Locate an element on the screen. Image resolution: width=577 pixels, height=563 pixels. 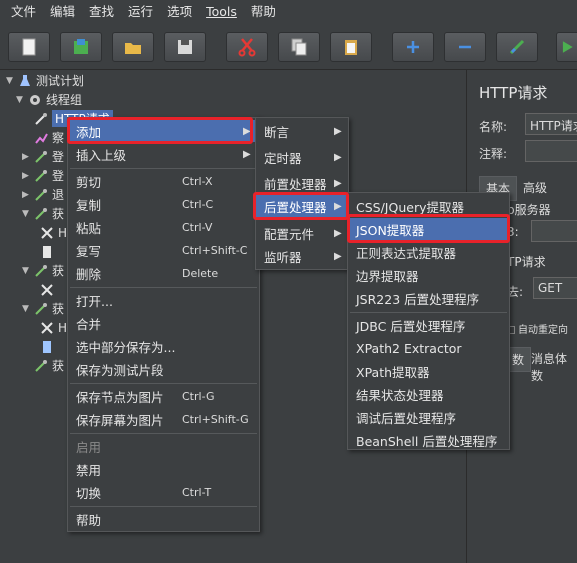
menu-item-timer: 定时器 ▶ is located at coordinates (302, 157).